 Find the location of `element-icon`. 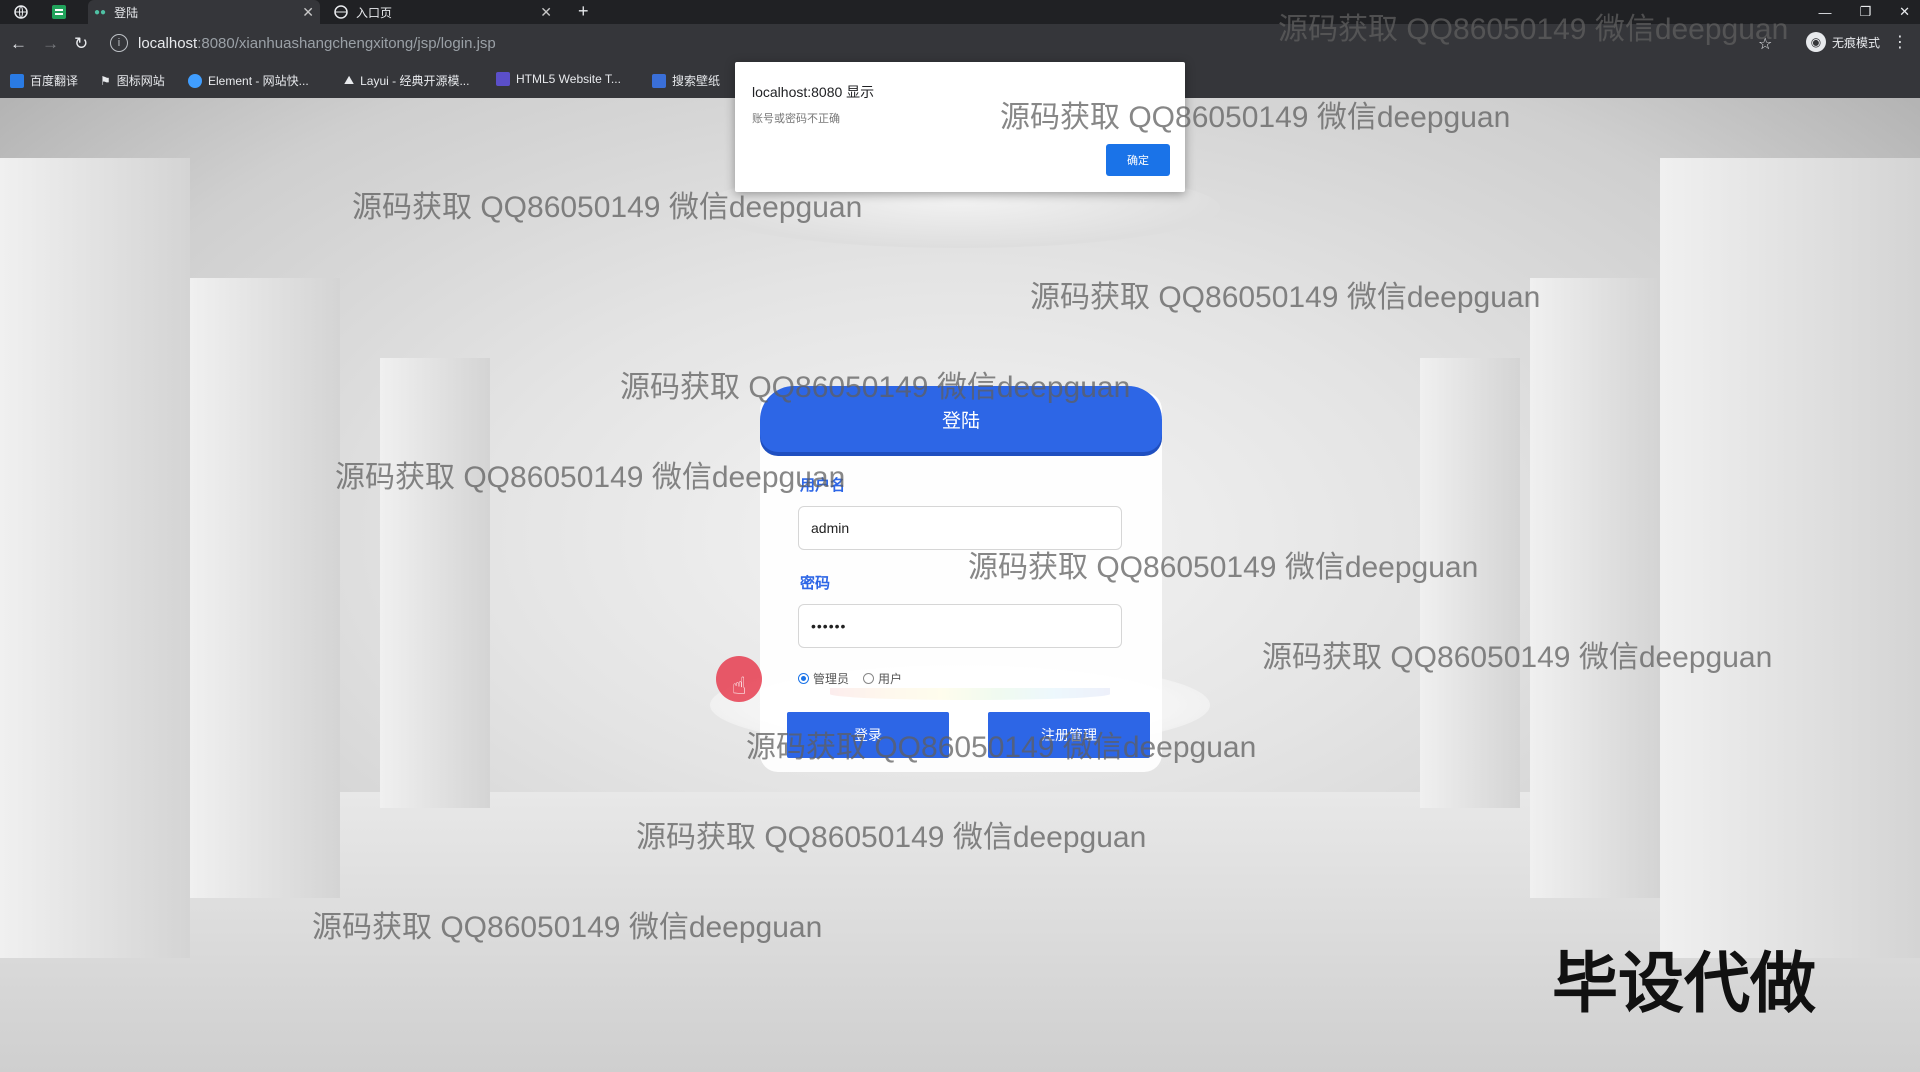

element-icon is located at coordinates (195, 80).